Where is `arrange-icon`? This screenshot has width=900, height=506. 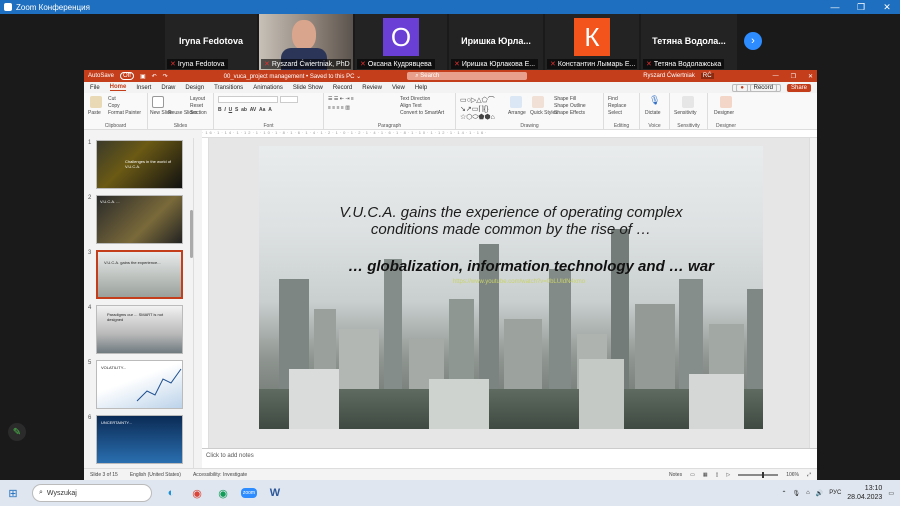
arrange-icon is located at coordinates (516, 102).